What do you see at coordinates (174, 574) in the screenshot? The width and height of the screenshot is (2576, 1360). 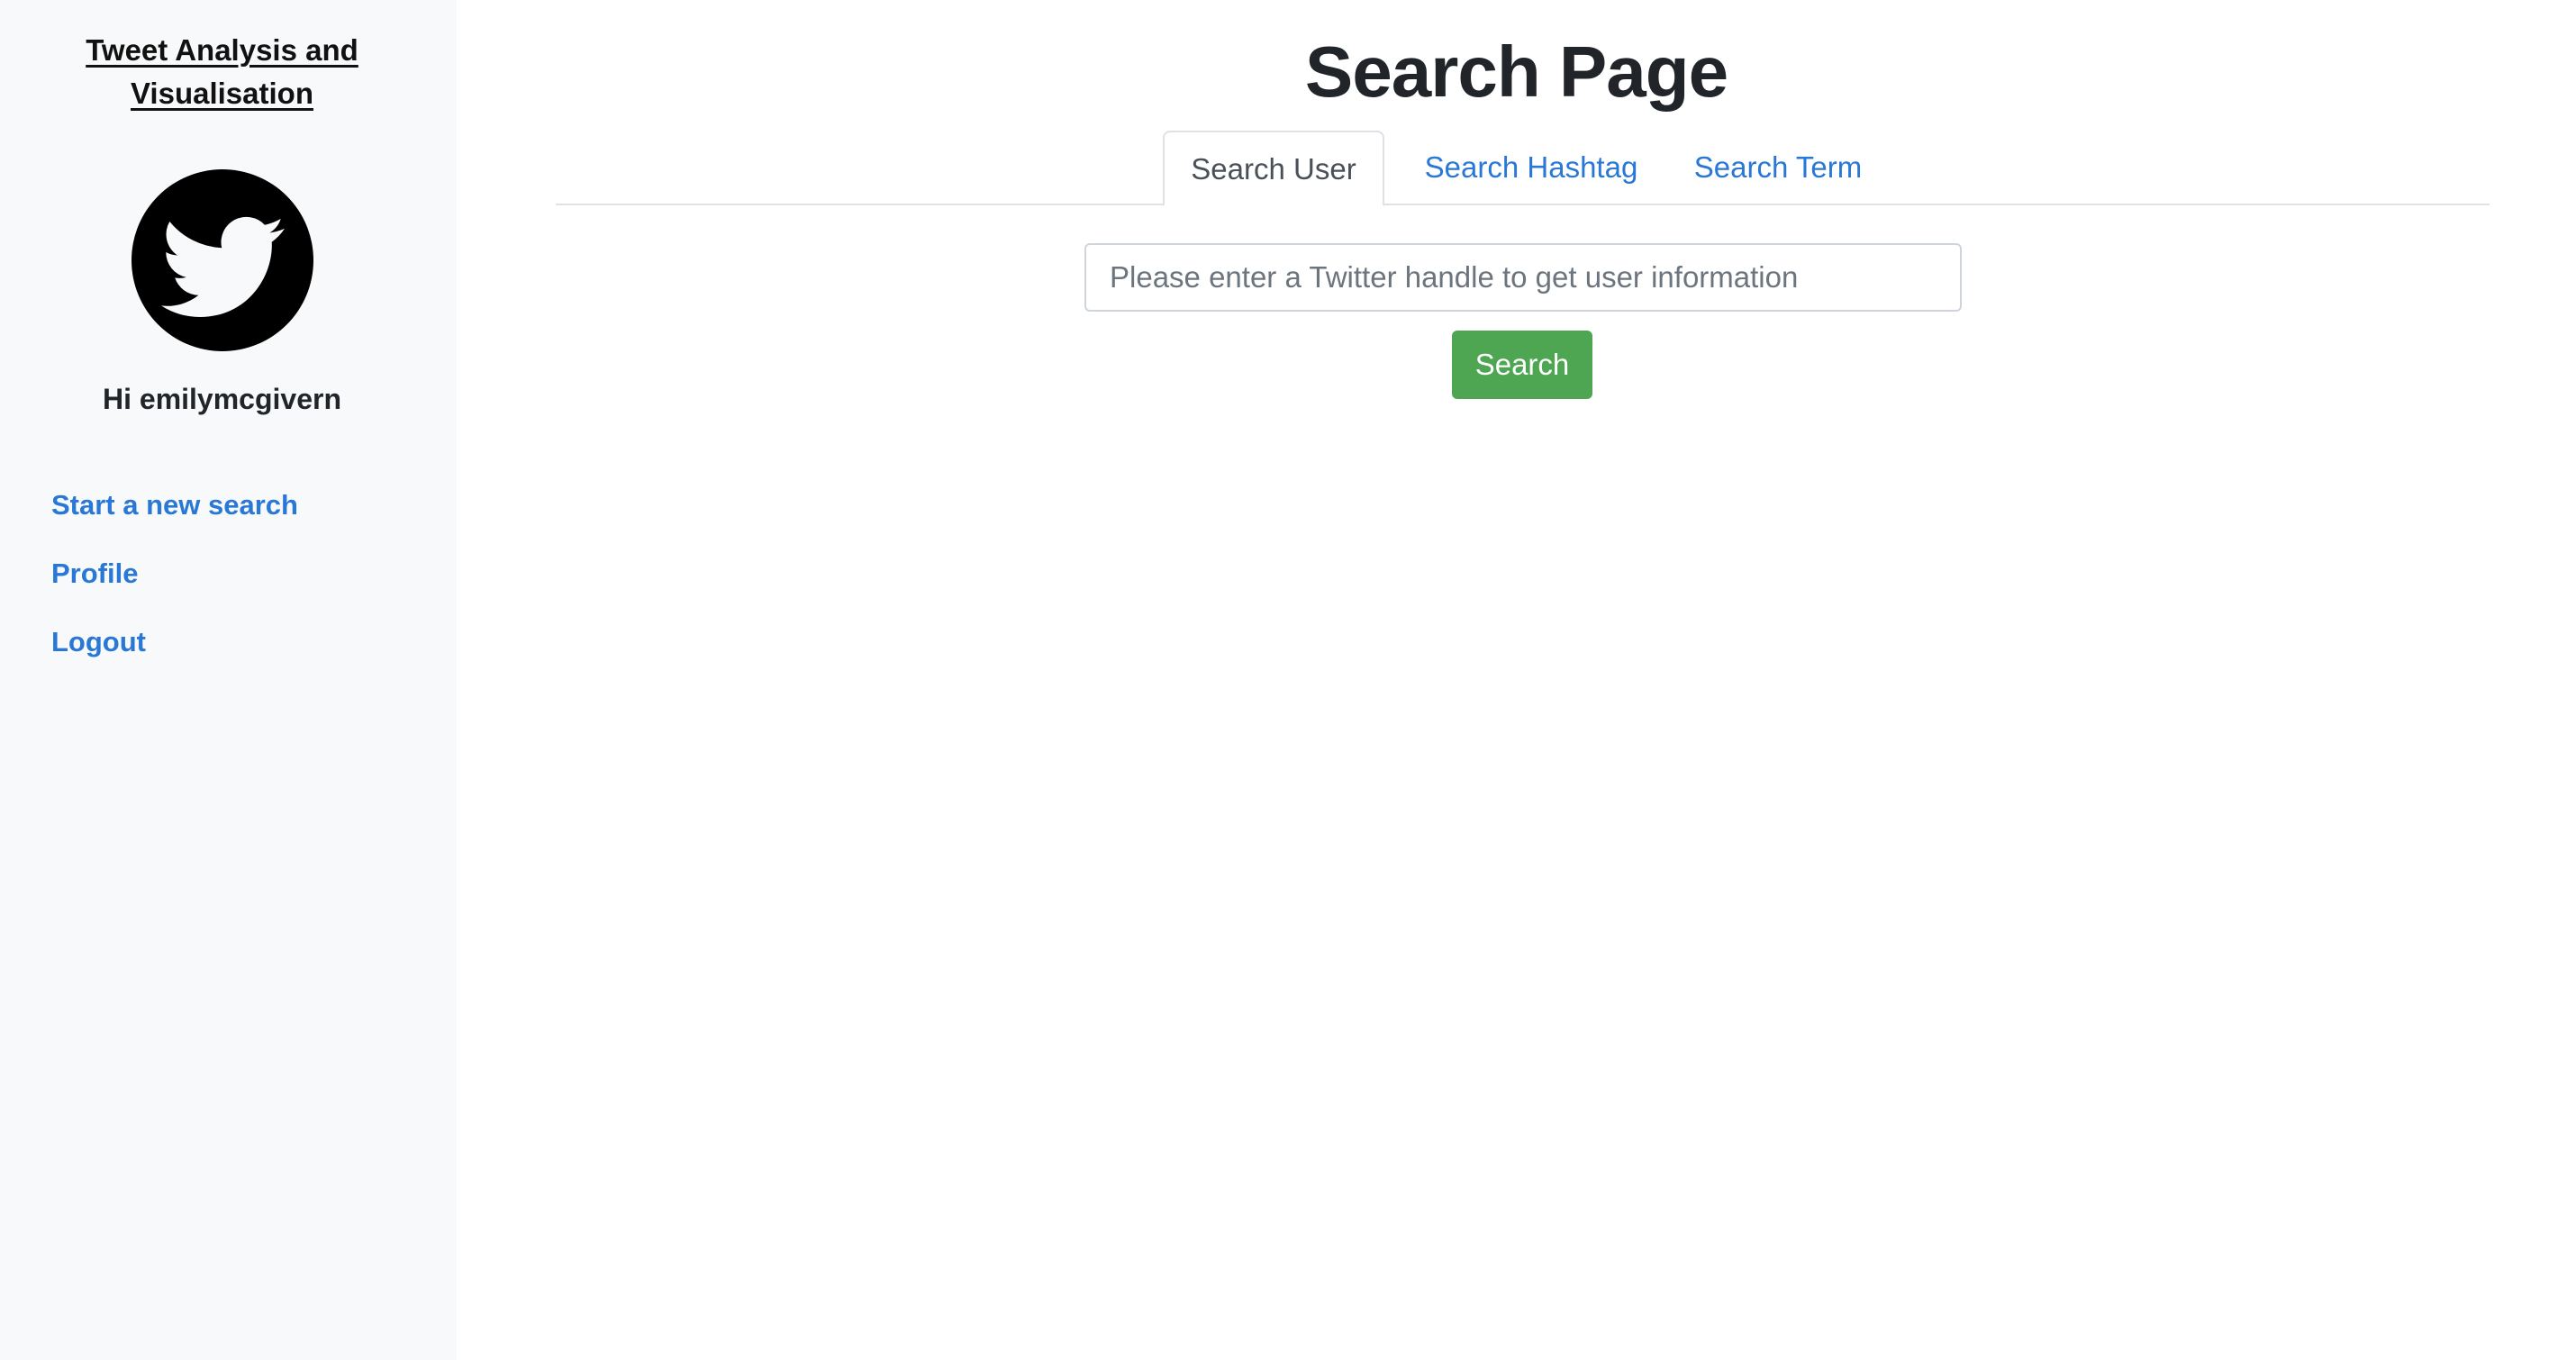 I see `nav-profile: Profile` at bounding box center [174, 574].